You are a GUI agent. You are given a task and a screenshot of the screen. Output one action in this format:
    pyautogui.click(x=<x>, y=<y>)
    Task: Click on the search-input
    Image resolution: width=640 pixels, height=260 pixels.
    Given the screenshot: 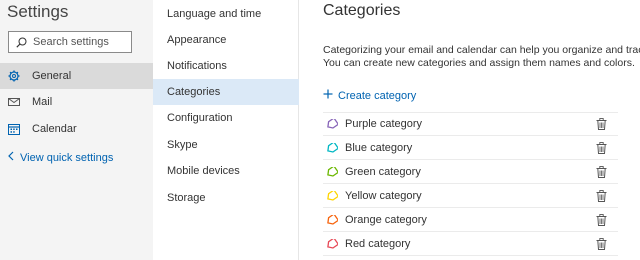 What is the action you would take?
    pyautogui.click(x=81, y=42)
    